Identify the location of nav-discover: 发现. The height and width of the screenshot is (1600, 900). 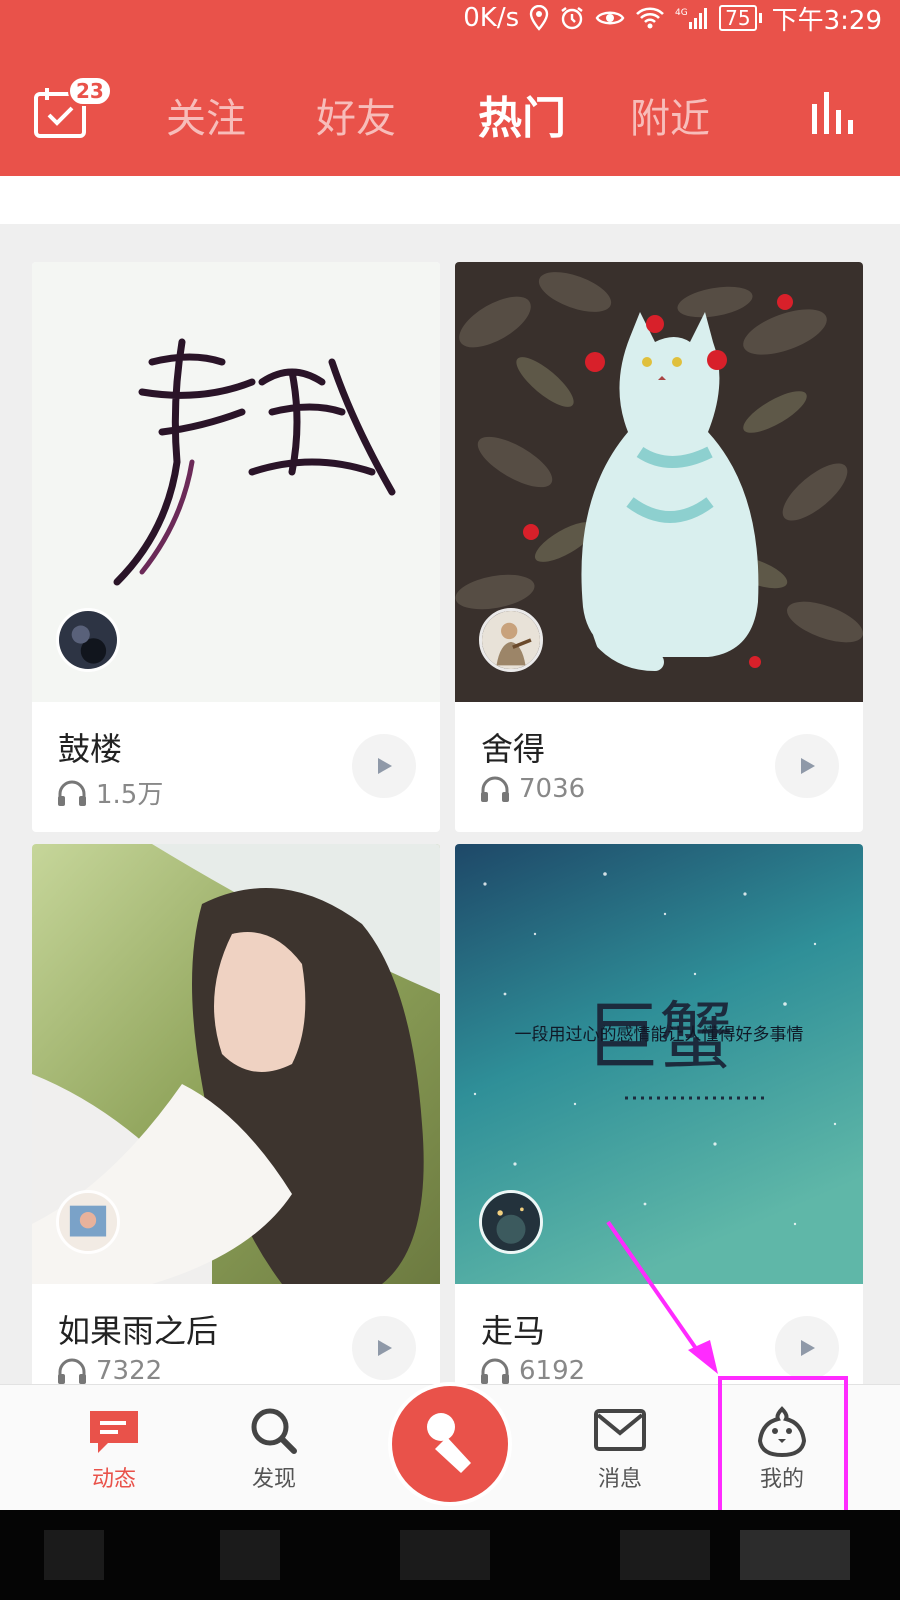
(274, 1449).